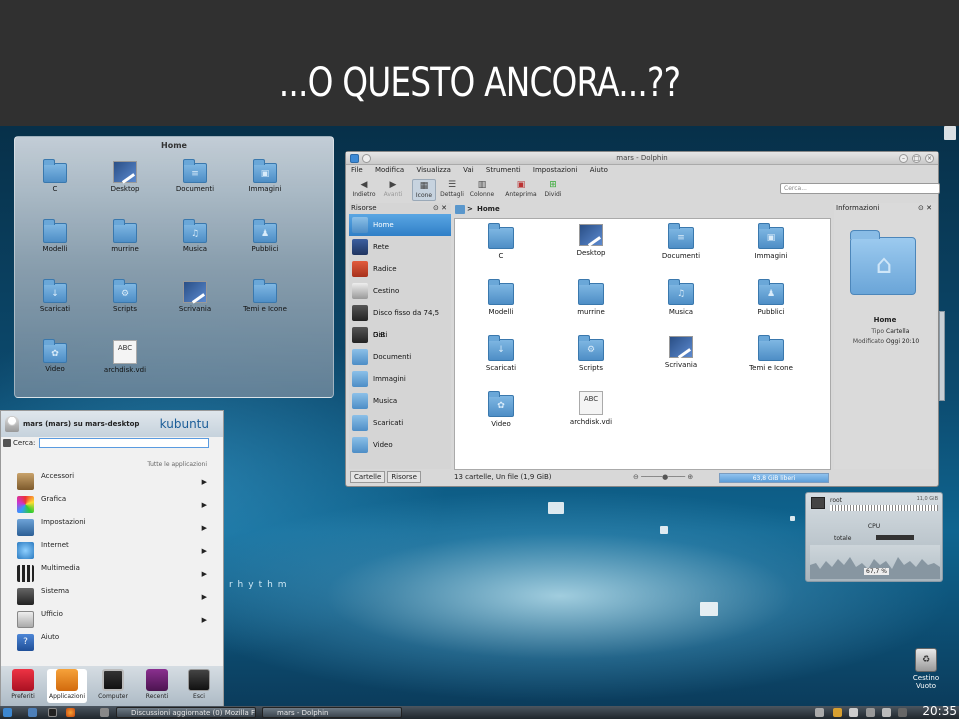 The width and height of the screenshot is (959, 719). I want to click on kickoff-item-sistema: Sistema ▶, so click(115, 597).